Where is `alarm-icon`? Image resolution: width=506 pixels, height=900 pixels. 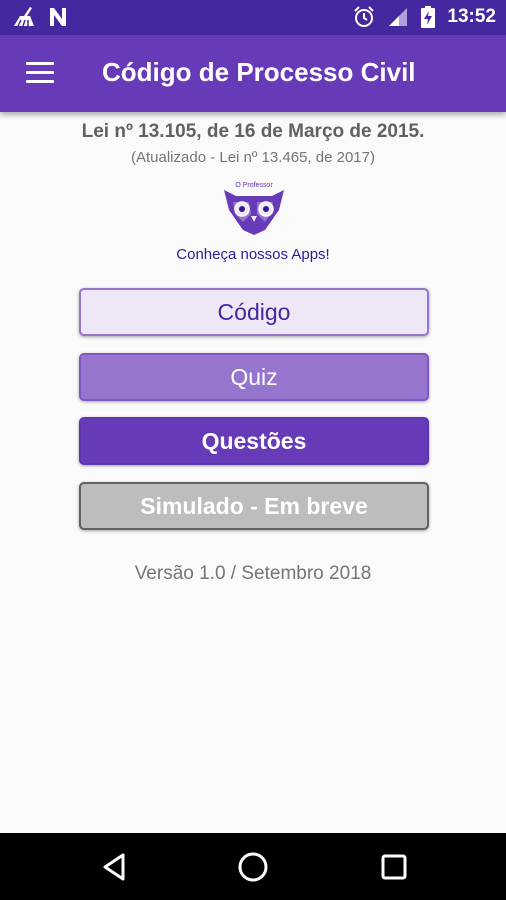 alarm-icon is located at coordinates (364, 16).